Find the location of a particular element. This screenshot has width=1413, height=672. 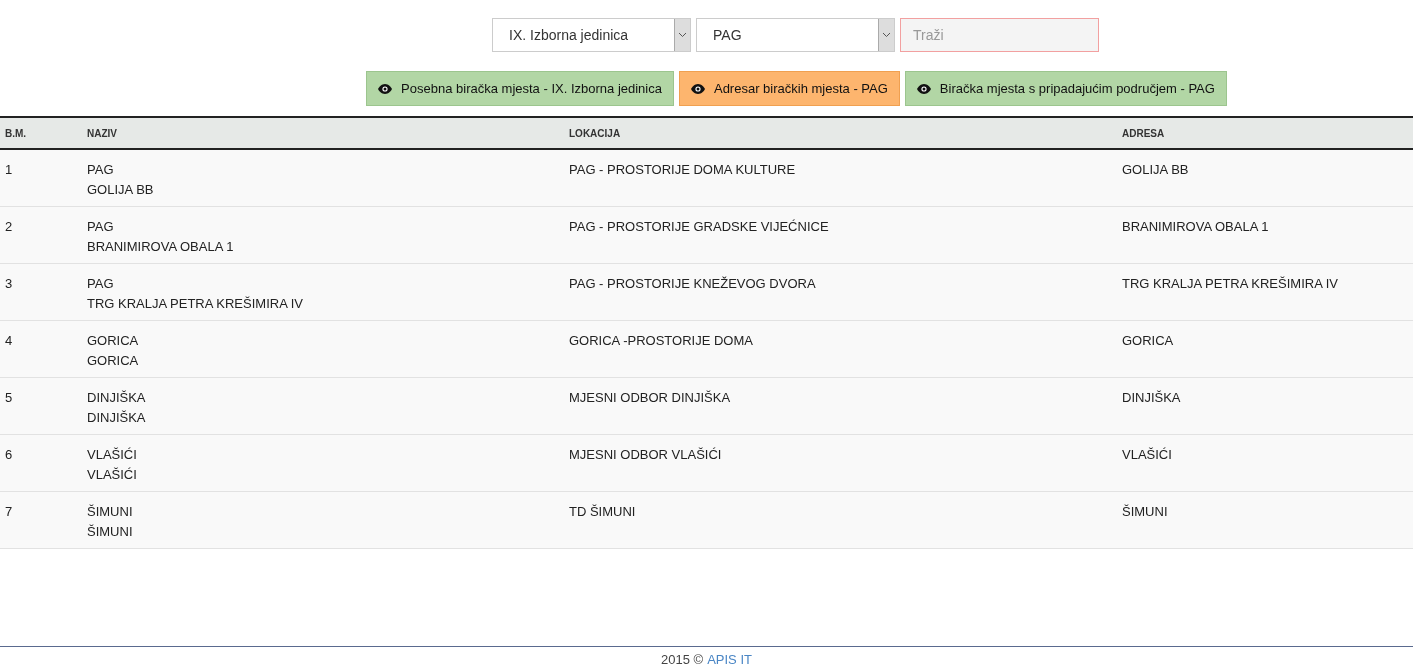

table-cell-text: MJESNI ODBOR VLAŠIĆI is located at coordinates (645, 455).